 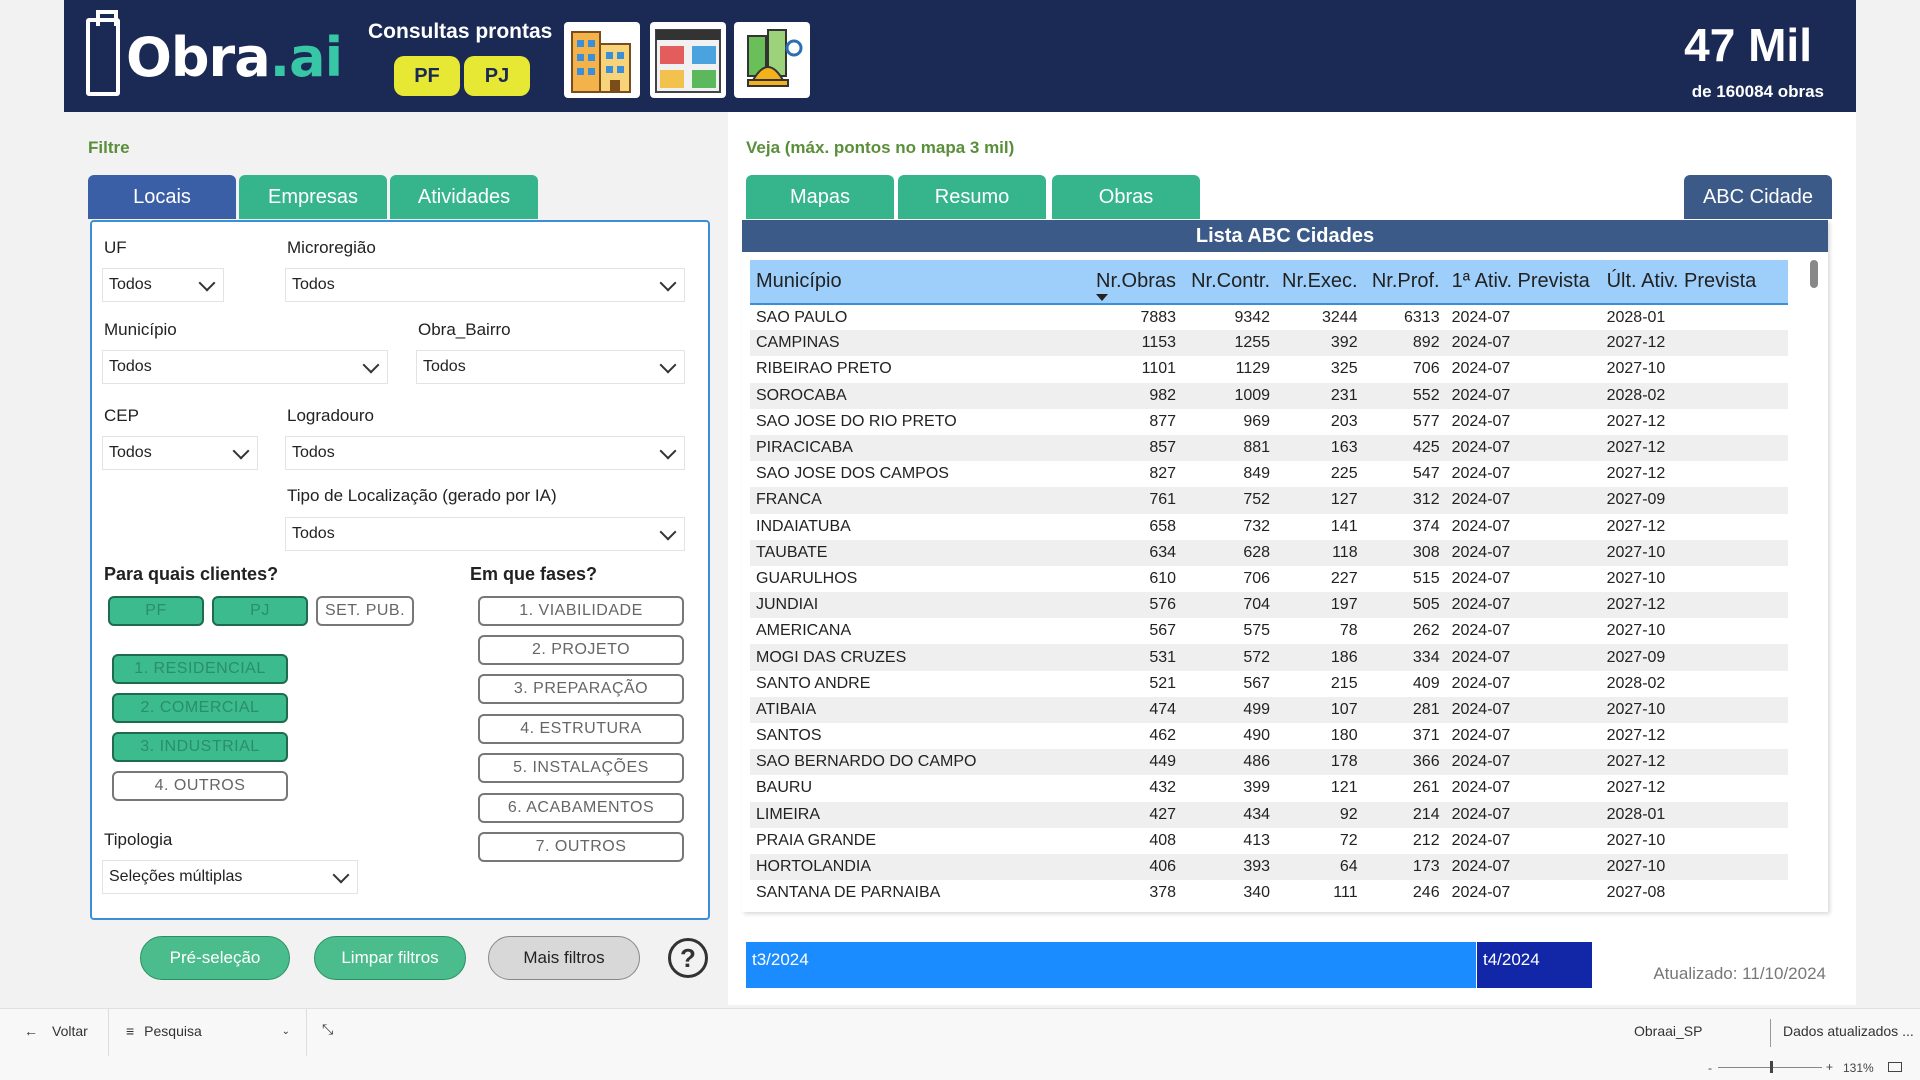 What do you see at coordinates (1694, 500) in the screenshot?
I see `table-cell: 2027-09` at bounding box center [1694, 500].